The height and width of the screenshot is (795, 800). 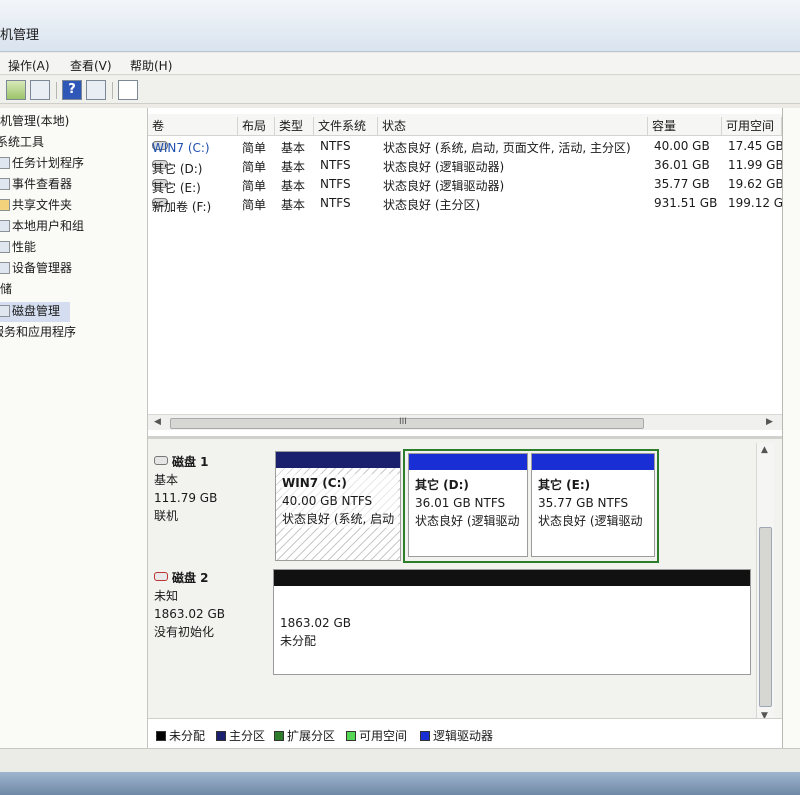 I want to click on volume-free: 19.62 GB, so click(x=756, y=184).